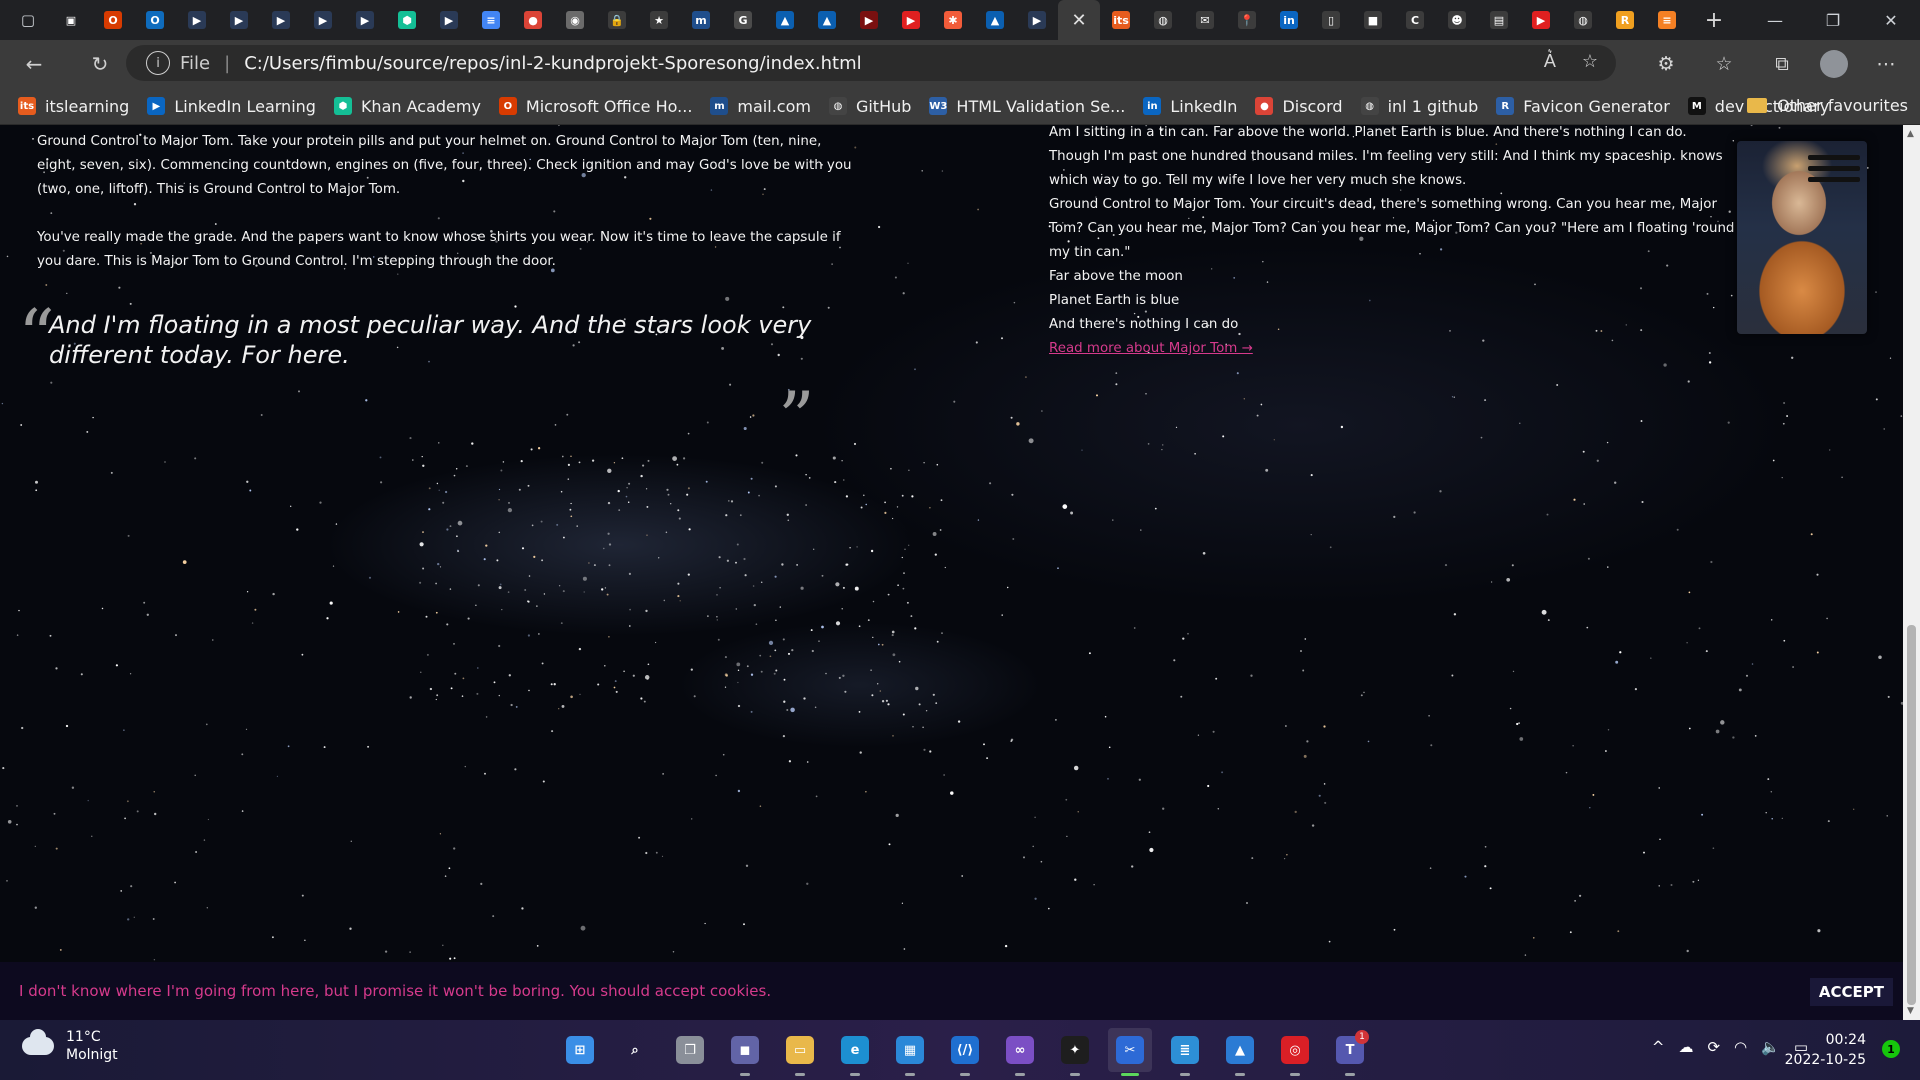  Describe the element at coordinates (34, 64) in the screenshot. I see `back-button: ←` at that location.